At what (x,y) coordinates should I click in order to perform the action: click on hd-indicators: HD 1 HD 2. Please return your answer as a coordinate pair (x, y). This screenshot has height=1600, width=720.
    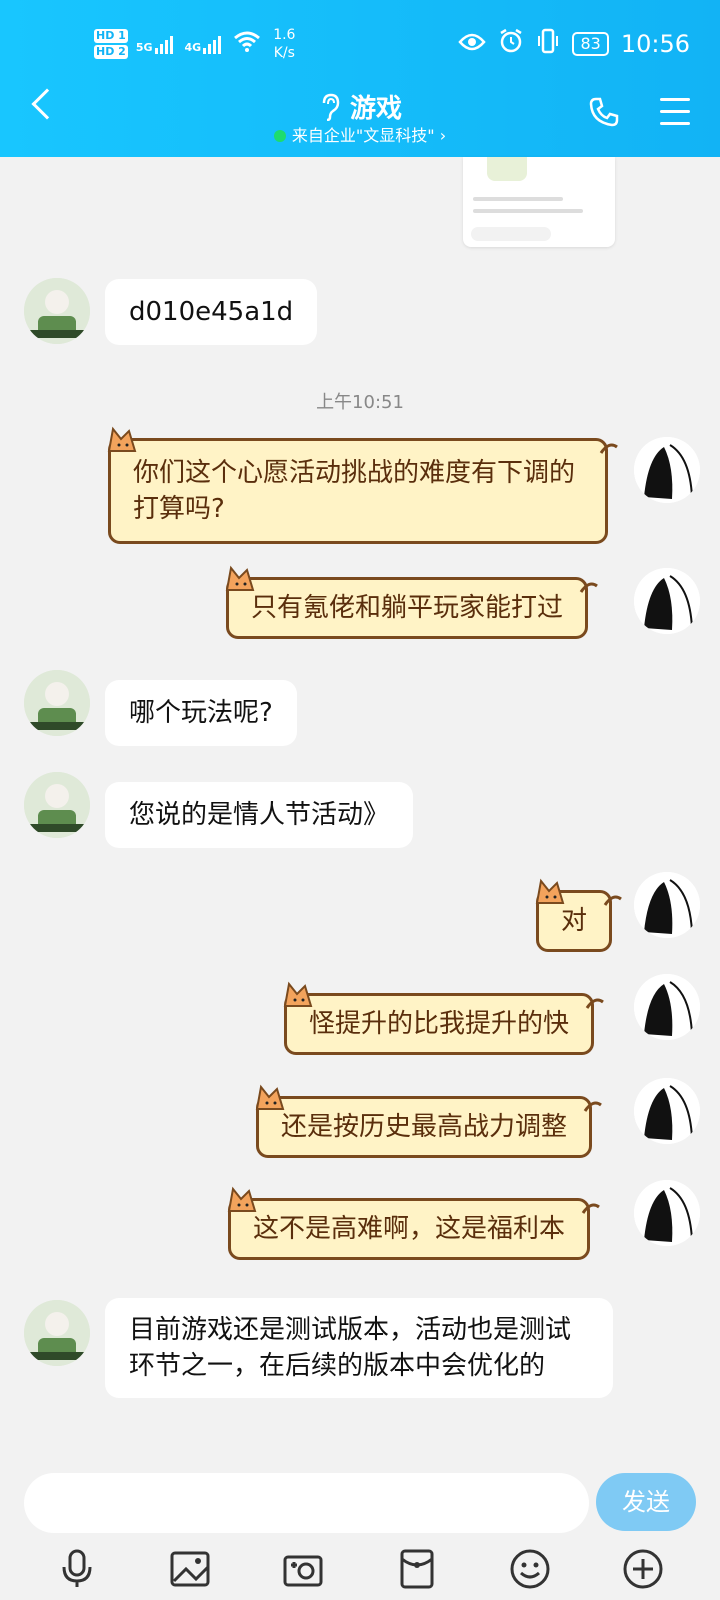
    Looking at the image, I should click on (111, 44).